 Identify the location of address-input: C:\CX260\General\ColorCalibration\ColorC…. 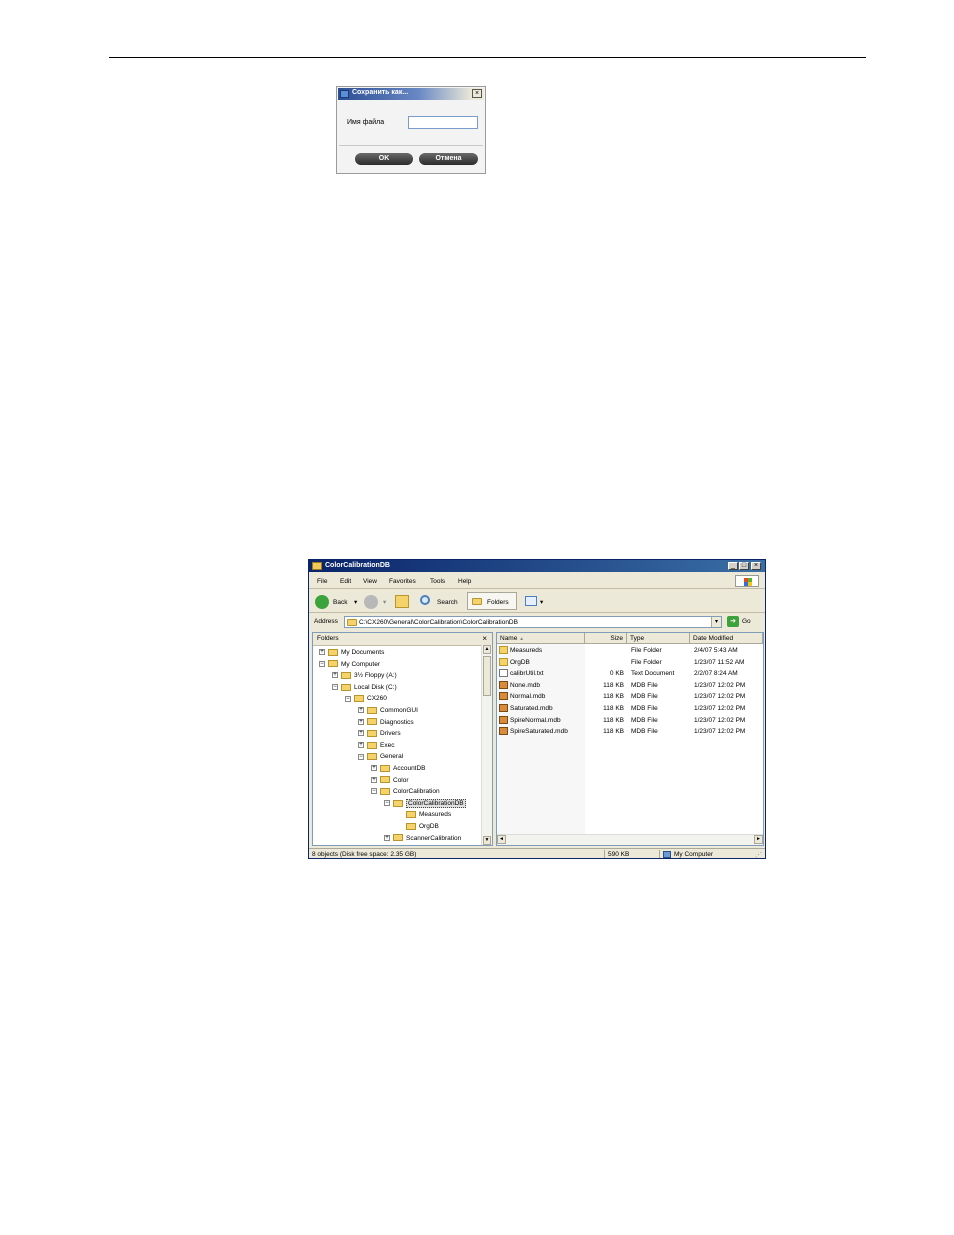
(533, 622).